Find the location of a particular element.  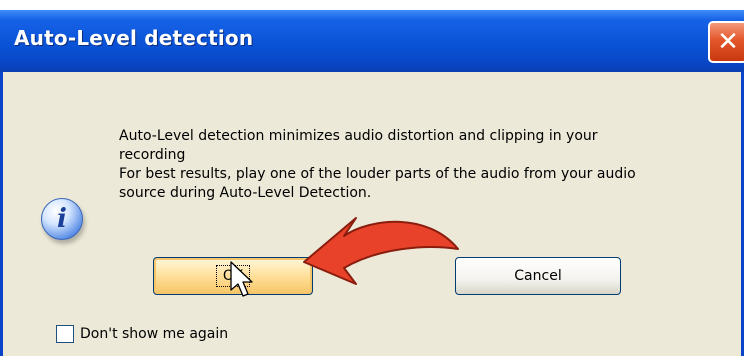

cancel-button-label: Cancel is located at coordinates (538, 276).